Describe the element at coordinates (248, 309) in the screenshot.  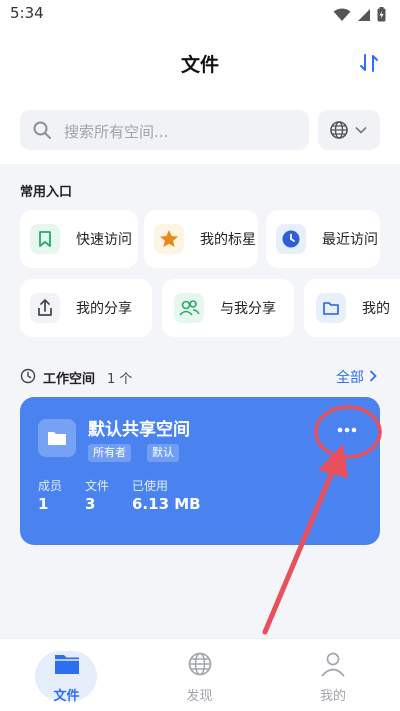
I see `tile-label: 与我分享` at that location.